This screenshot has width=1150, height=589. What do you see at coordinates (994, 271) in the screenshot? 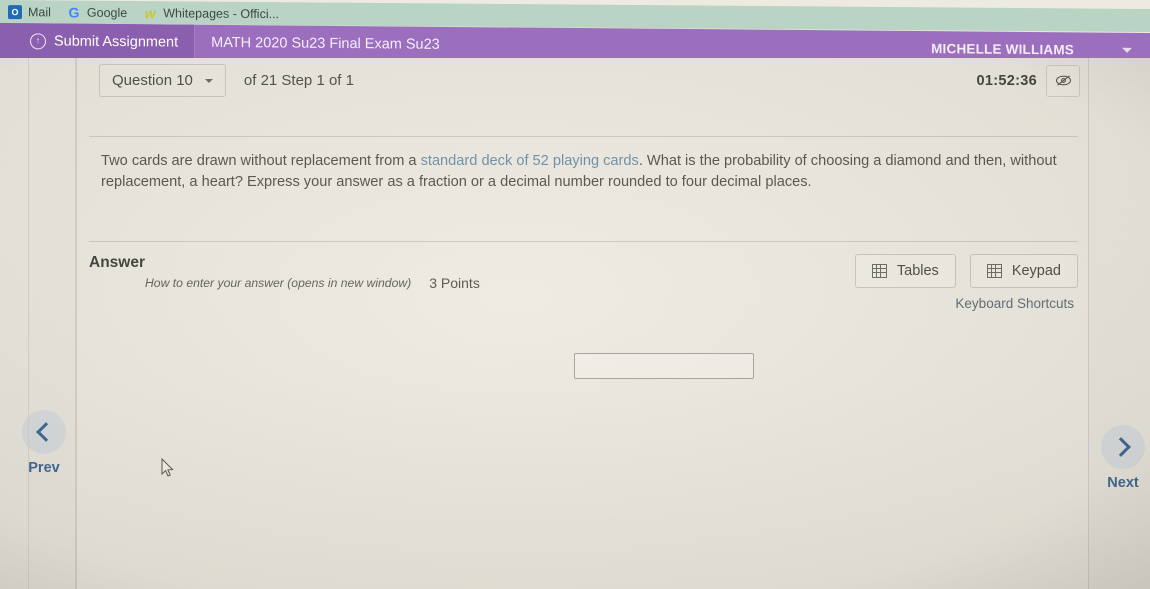
I see `keypad-grid-icon` at bounding box center [994, 271].